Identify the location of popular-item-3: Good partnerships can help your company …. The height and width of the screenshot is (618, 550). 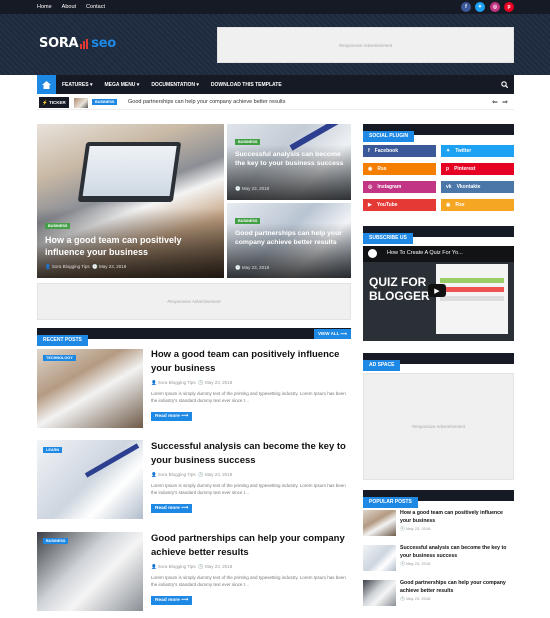
(457, 590).